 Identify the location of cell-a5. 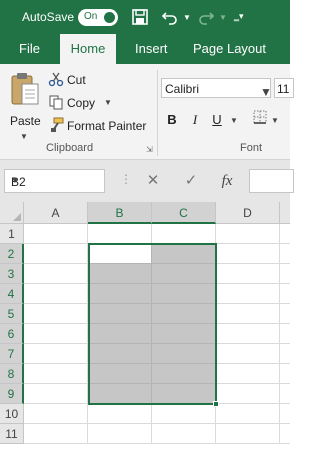
(56, 314).